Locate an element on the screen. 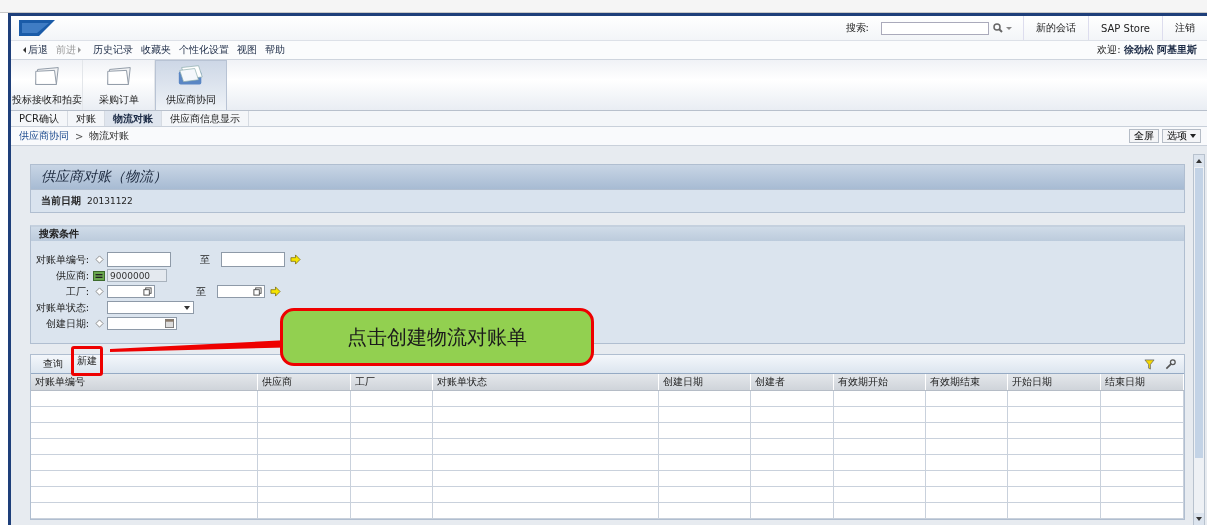 The height and width of the screenshot is (525, 1207). callout-text: 点击创建物流对账单 is located at coordinates (437, 337).